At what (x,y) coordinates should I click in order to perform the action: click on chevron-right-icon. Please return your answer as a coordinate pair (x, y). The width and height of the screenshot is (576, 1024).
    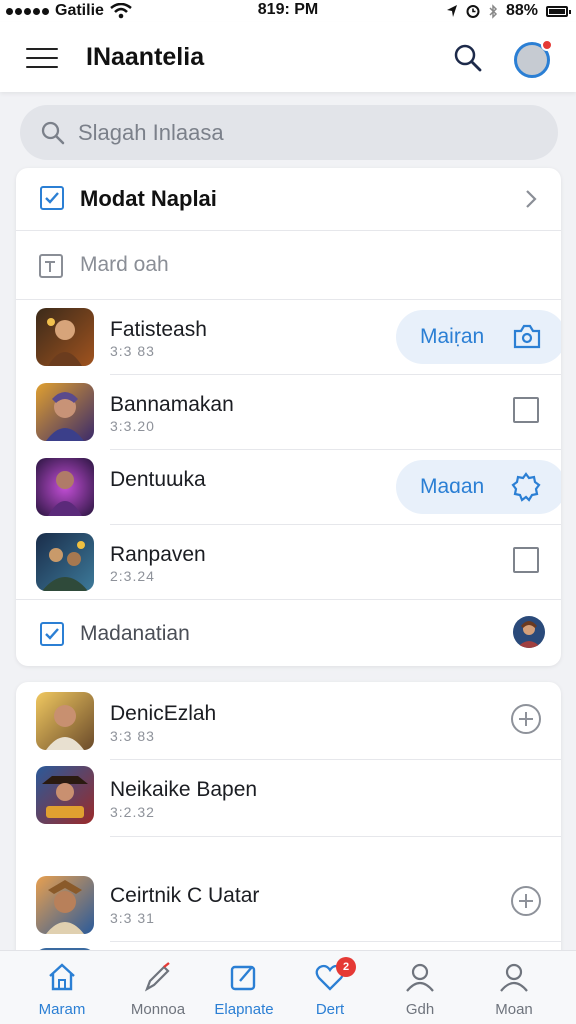
    Looking at the image, I should click on (531, 199).